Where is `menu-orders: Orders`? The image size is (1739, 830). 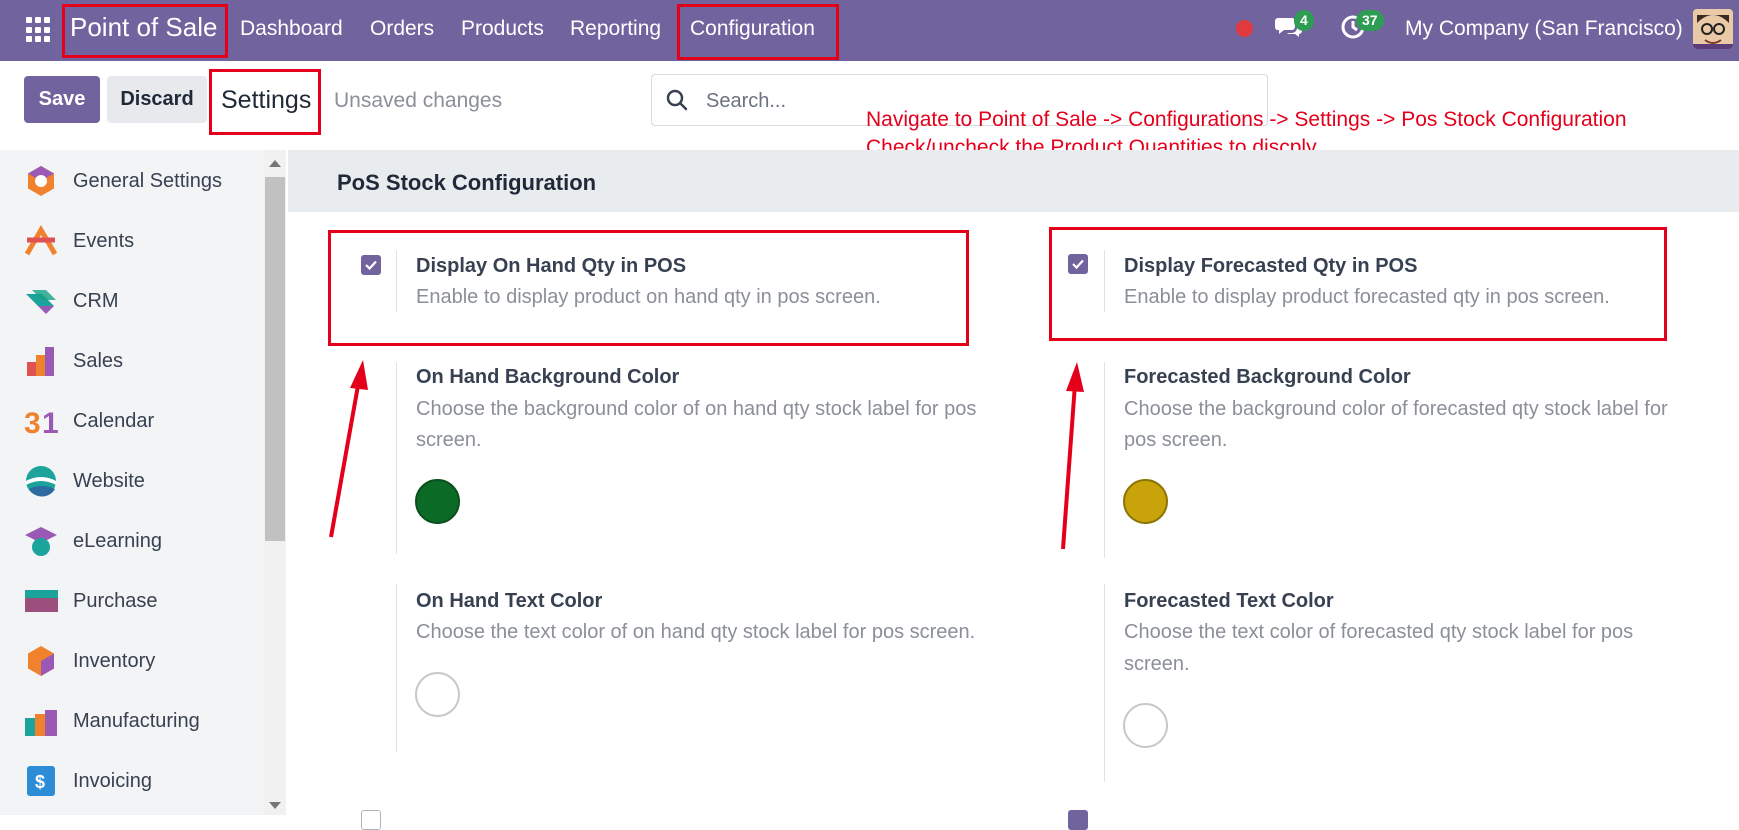 menu-orders: Orders is located at coordinates (402, 29).